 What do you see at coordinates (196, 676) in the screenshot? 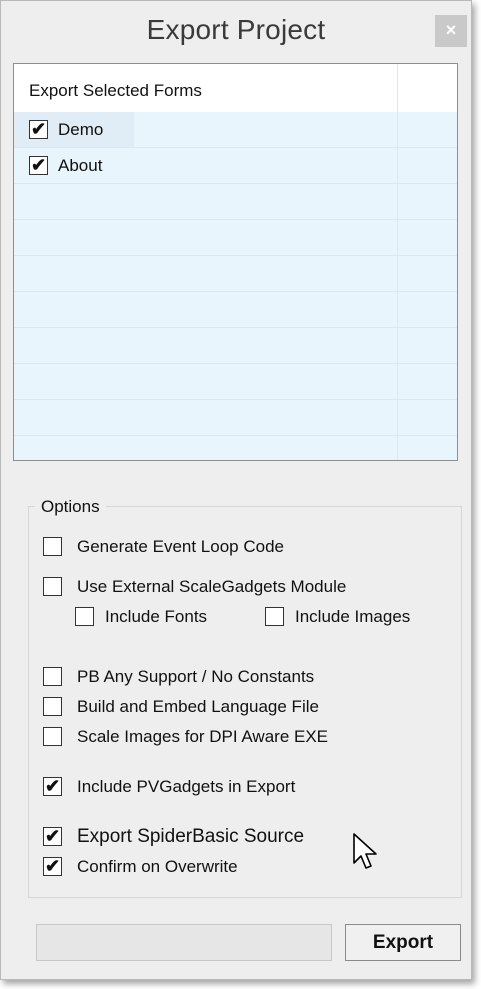
I see `pb-any-support-label: PB Any Support / No Constants` at bounding box center [196, 676].